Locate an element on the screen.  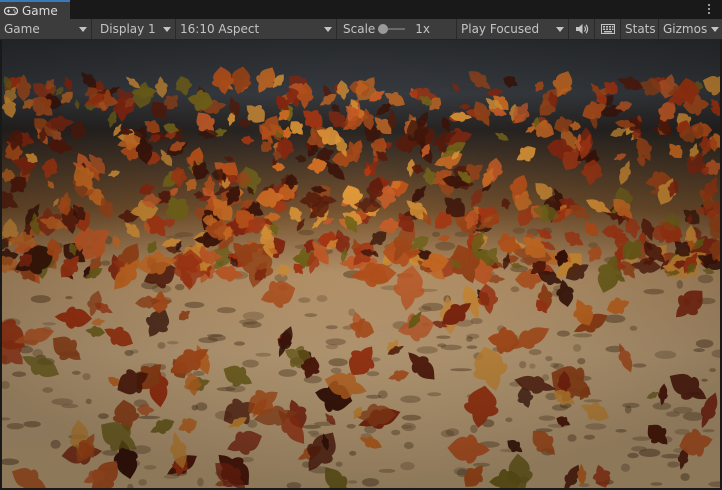
scale-control: Scale 1x is located at coordinates (397, 29).